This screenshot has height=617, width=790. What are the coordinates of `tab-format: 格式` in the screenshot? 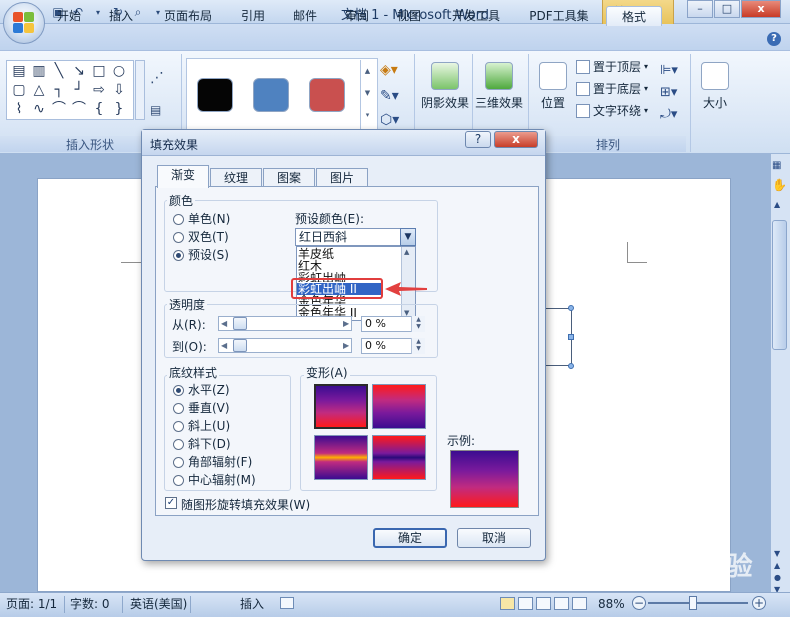 It's located at (634, 16).